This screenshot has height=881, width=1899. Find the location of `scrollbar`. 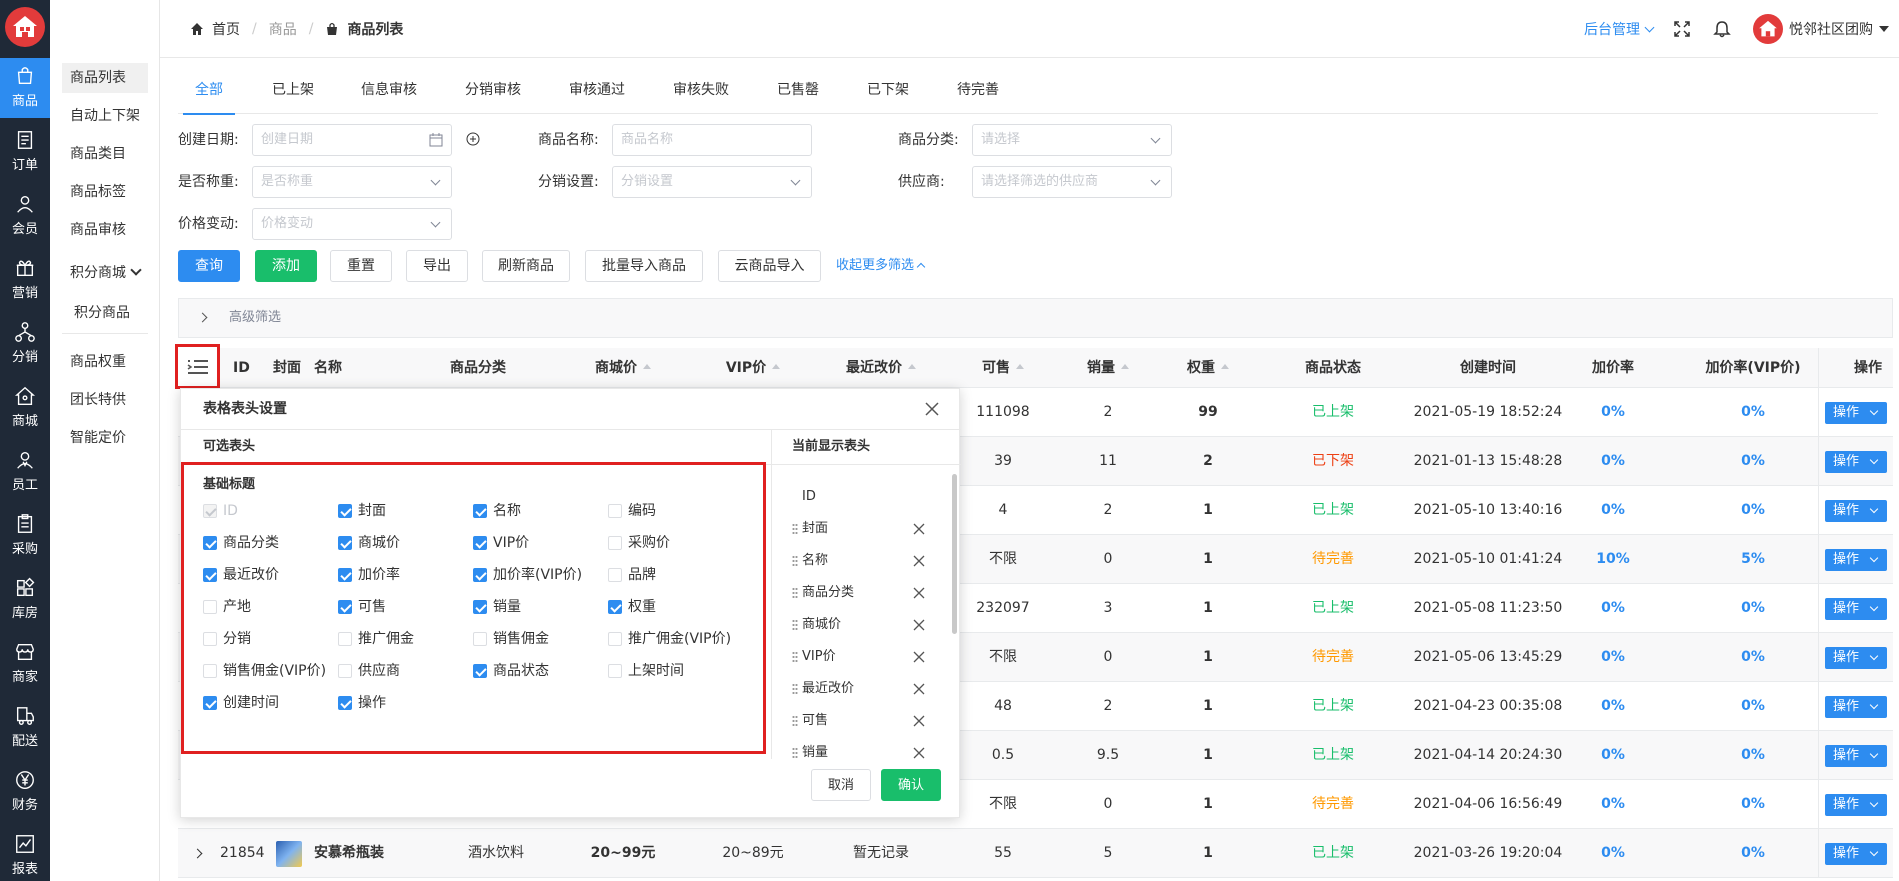

scrollbar is located at coordinates (954, 554).